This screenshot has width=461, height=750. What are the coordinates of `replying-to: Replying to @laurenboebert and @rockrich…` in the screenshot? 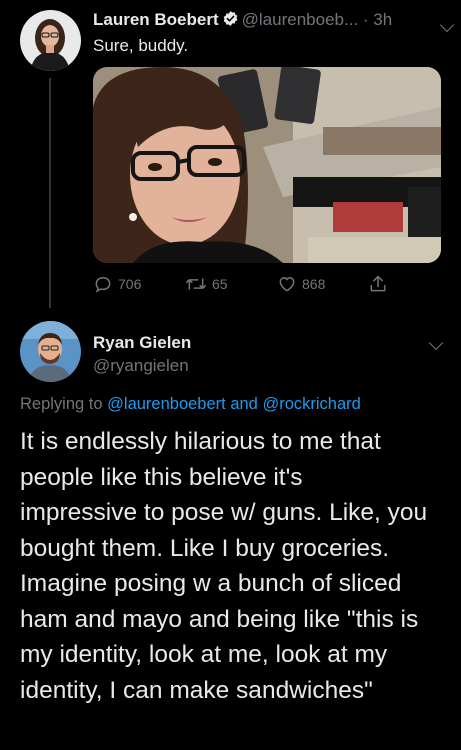 It's located at (190, 404).